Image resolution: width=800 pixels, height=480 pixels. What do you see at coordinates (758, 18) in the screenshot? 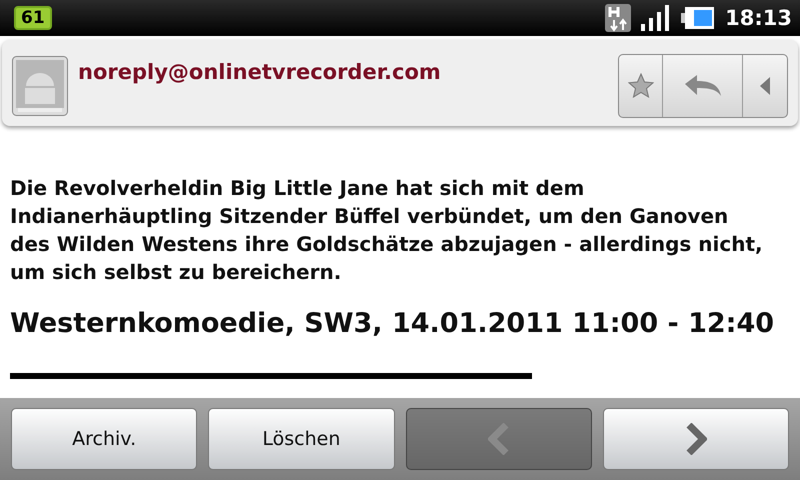
I see `clock-time: 18:13` at bounding box center [758, 18].